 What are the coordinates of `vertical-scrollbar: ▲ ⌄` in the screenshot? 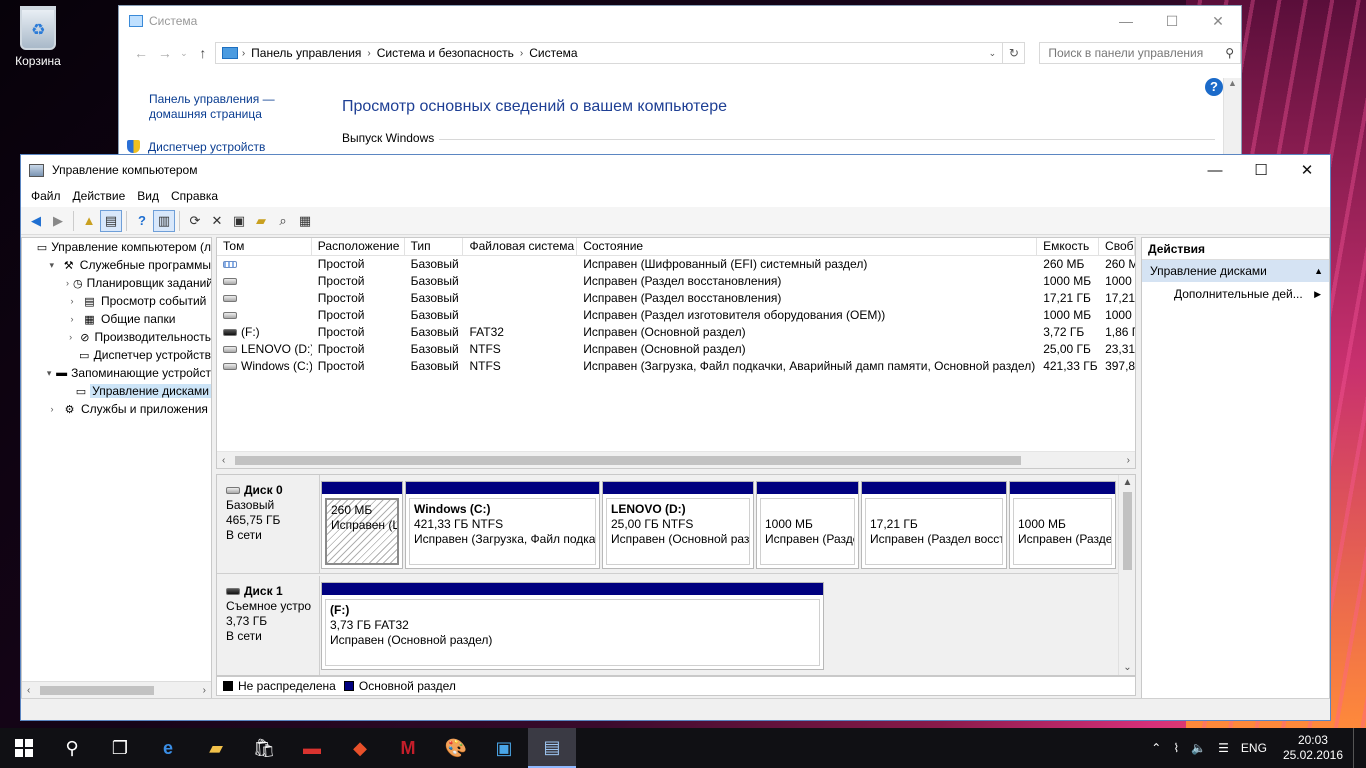 It's located at (1126, 575).